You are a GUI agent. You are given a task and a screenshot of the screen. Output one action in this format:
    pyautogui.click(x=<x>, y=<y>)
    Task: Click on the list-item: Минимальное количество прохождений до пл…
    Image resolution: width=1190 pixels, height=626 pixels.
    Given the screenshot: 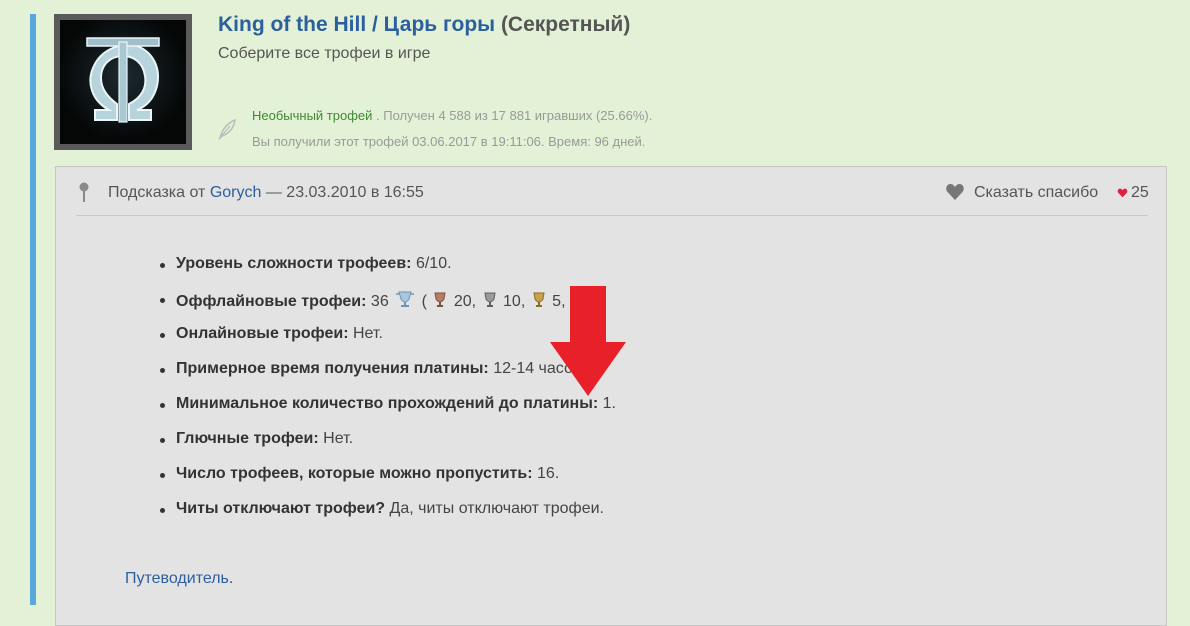 What is the action you would take?
    pyautogui.click(x=388, y=412)
    